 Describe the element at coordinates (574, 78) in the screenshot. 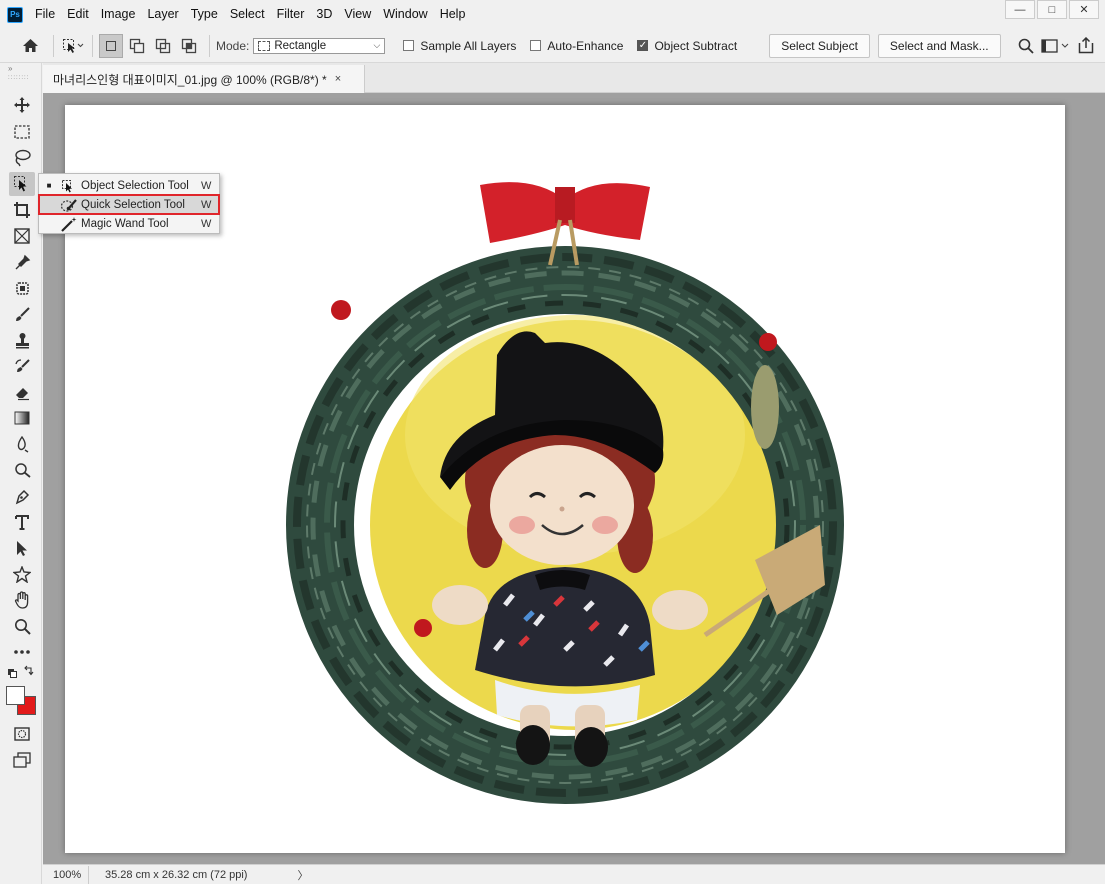

I see `document-tabs: 마녀리스인형 대표이미지_01.jpg @ 100% (RGB/8*) * ×` at that location.